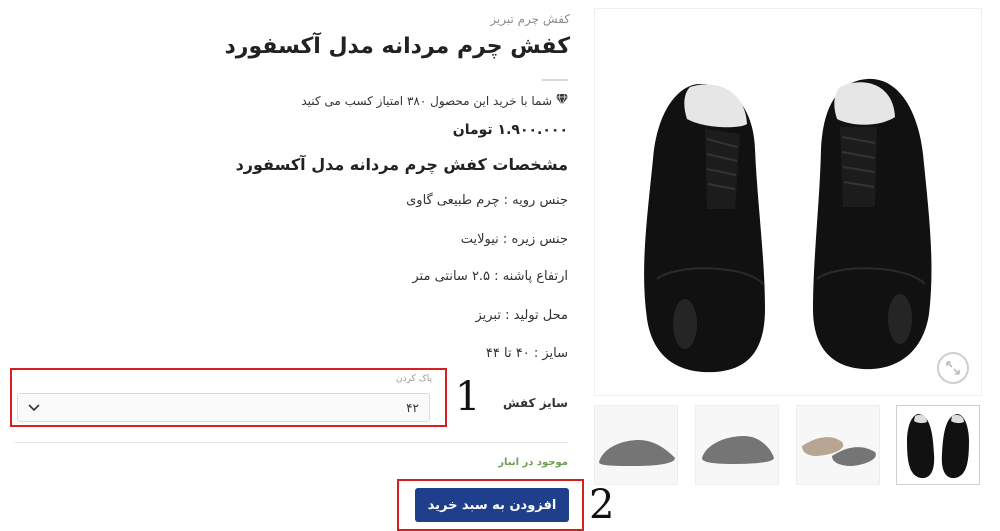  What do you see at coordinates (487, 200) in the screenshot?
I see `spec-item: جنس رویه : چرم طبیعی گاوی` at bounding box center [487, 200].